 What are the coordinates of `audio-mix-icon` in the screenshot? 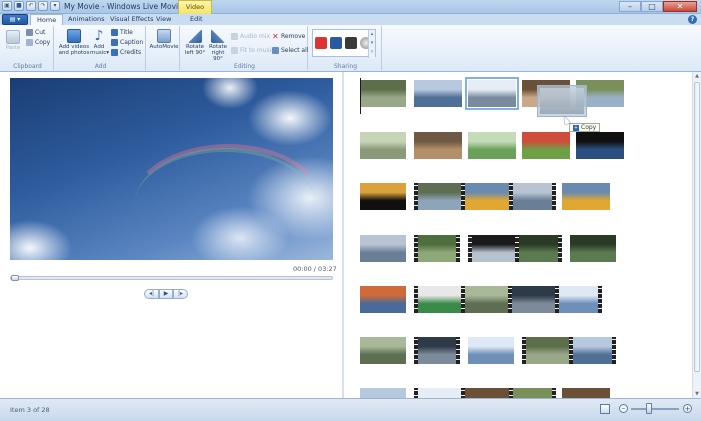 It's located at (234, 36).